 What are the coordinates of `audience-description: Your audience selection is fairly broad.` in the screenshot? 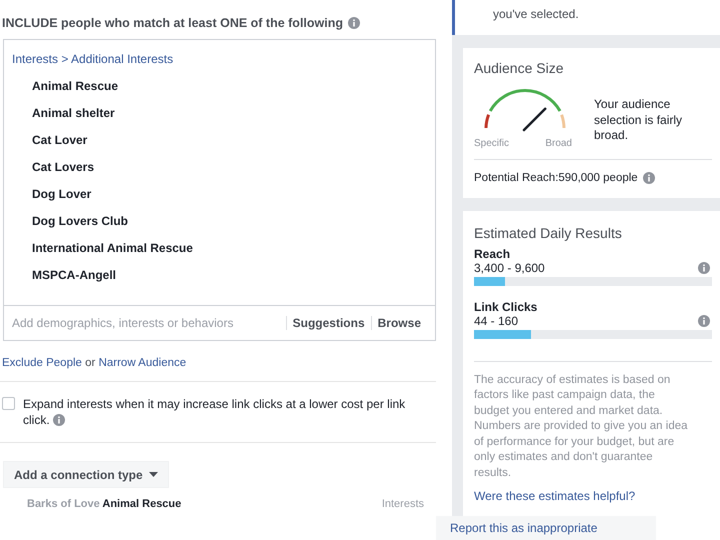 It's located at (639, 120).